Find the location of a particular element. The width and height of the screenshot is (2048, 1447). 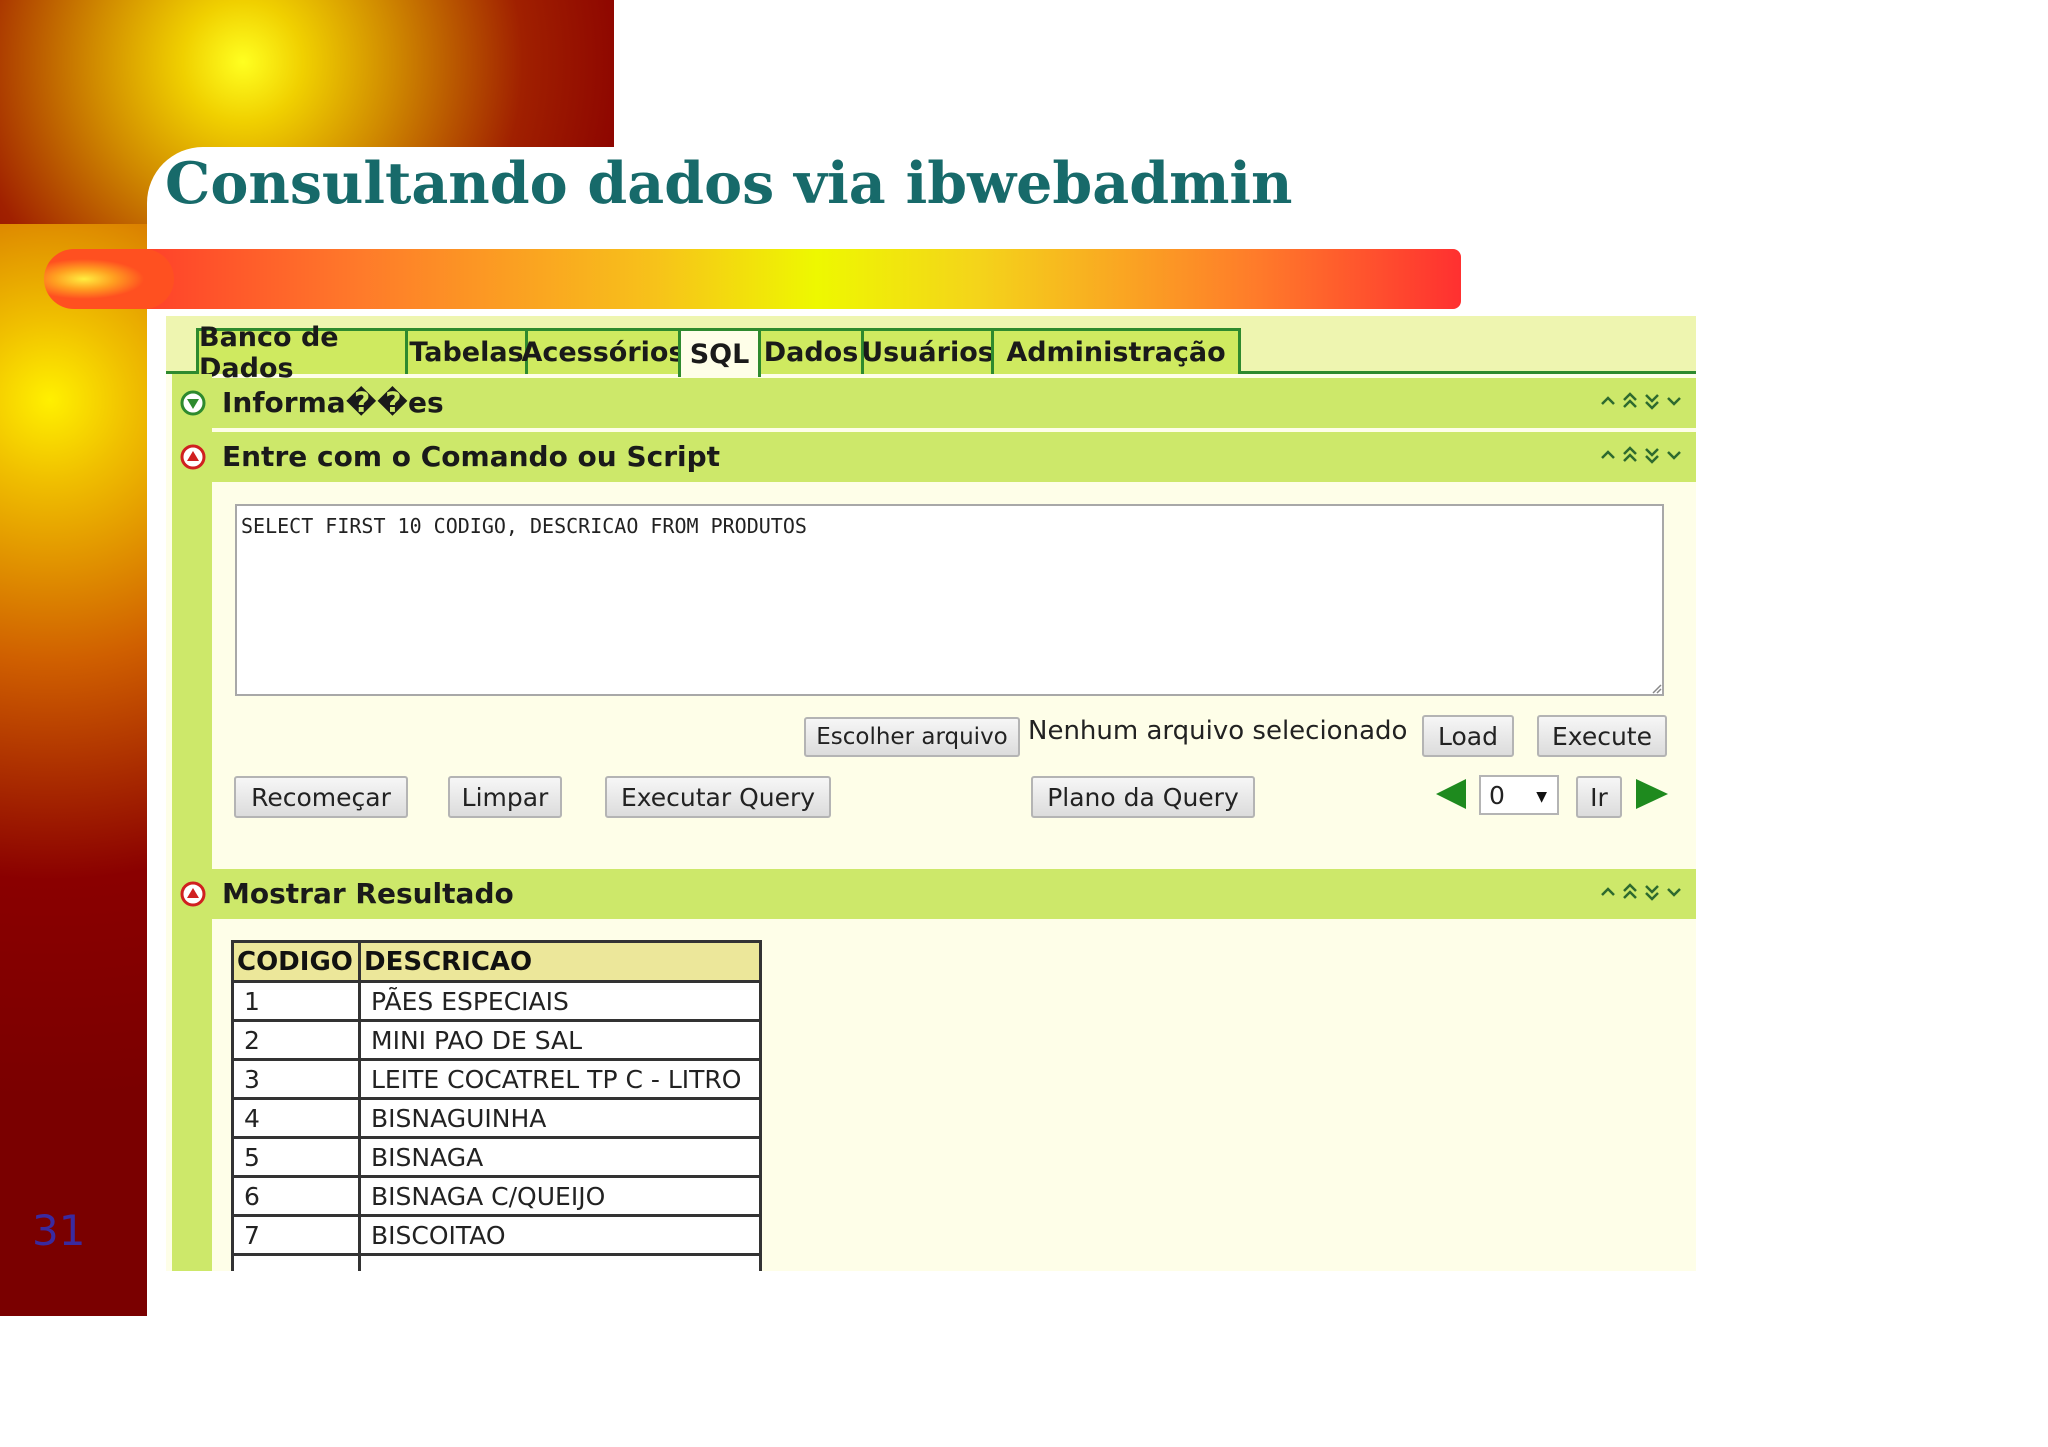

run-query-button: Executar Query is located at coordinates (718, 797).